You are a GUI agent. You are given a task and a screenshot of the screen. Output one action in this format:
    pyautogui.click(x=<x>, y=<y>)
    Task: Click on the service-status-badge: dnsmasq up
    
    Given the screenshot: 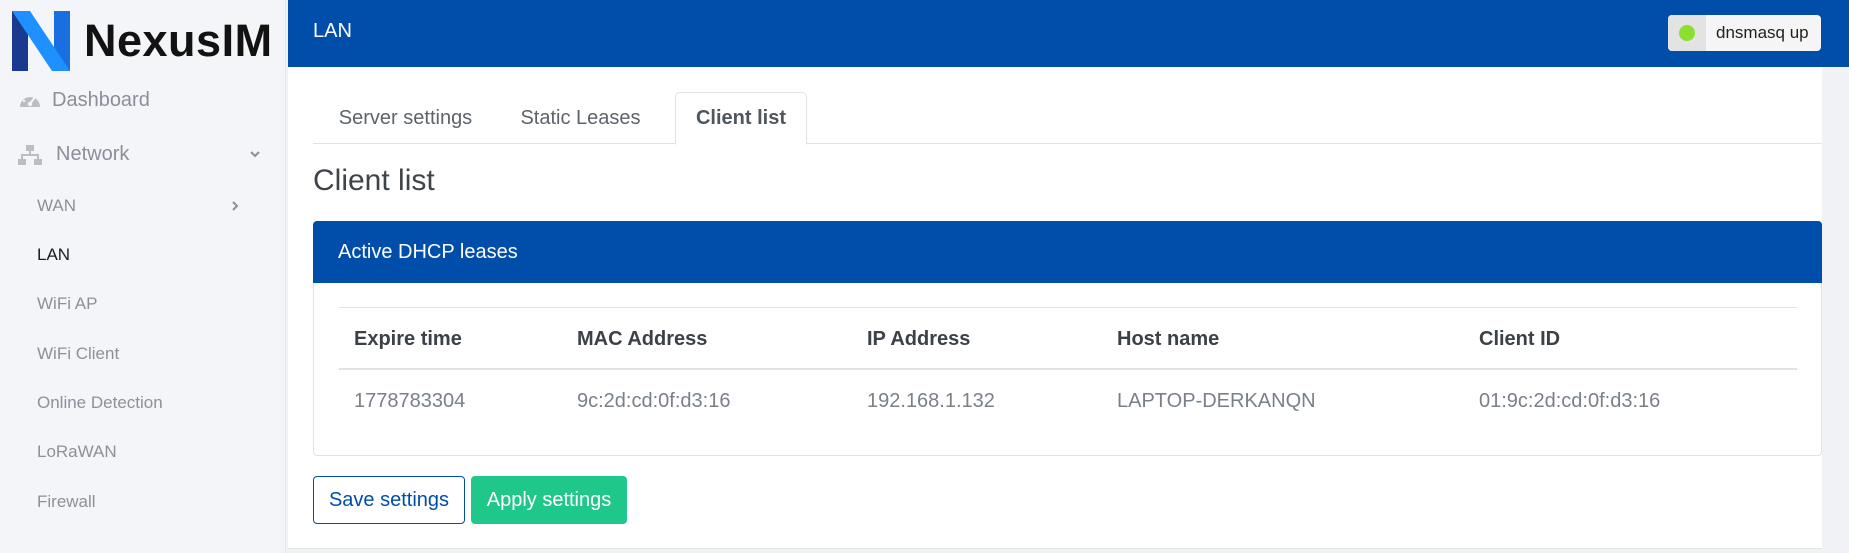 What is the action you would take?
    pyautogui.click(x=1744, y=33)
    